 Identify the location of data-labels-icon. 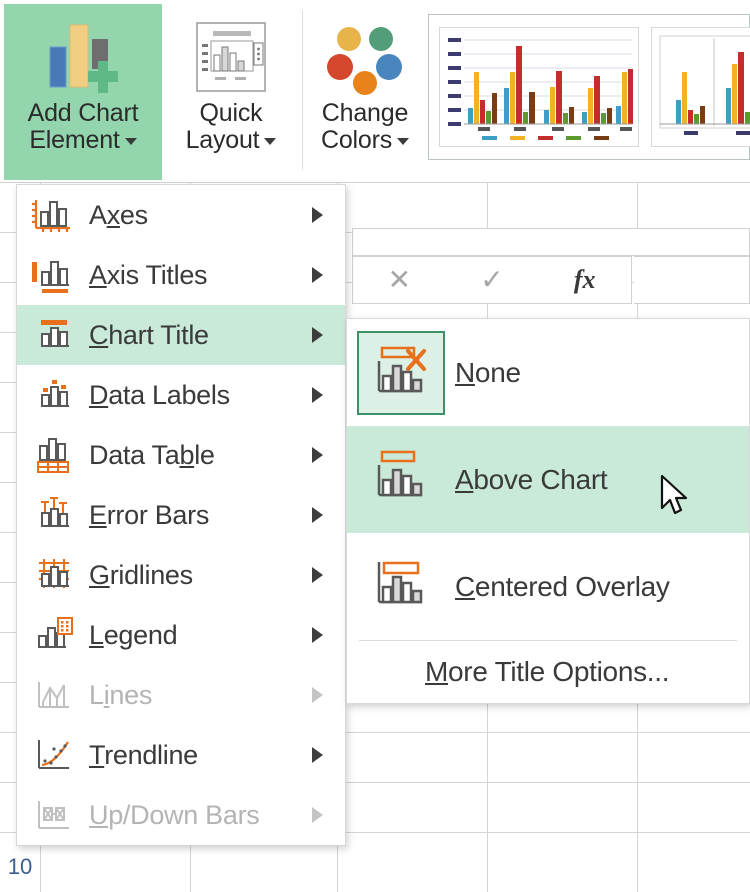
(53, 395).